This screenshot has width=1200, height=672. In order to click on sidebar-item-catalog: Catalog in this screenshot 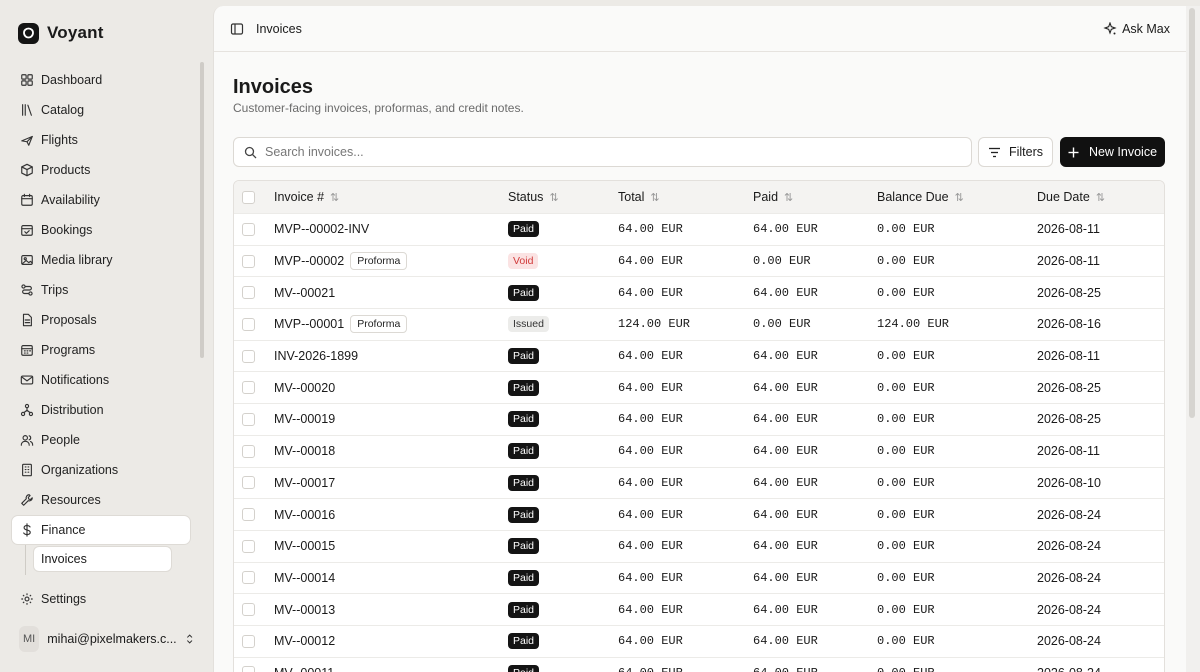, I will do `click(101, 110)`.